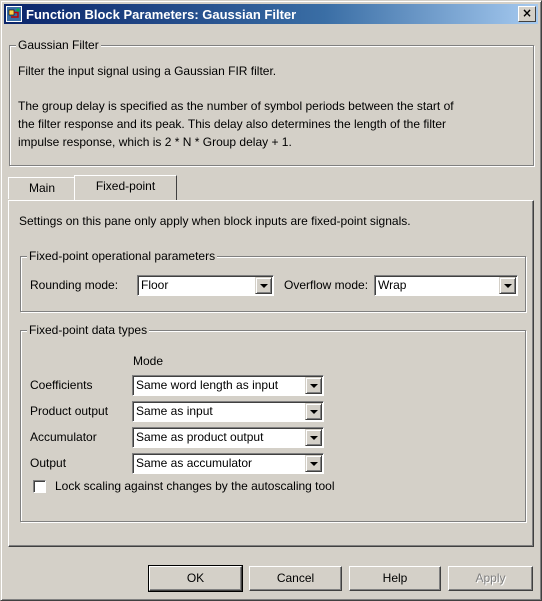 This screenshot has width=542, height=601. What do you see at coordinates (194, 463) in the screenshot?
I see `output-mode-value: Same as accumulator` at bounding box center [194, 463].